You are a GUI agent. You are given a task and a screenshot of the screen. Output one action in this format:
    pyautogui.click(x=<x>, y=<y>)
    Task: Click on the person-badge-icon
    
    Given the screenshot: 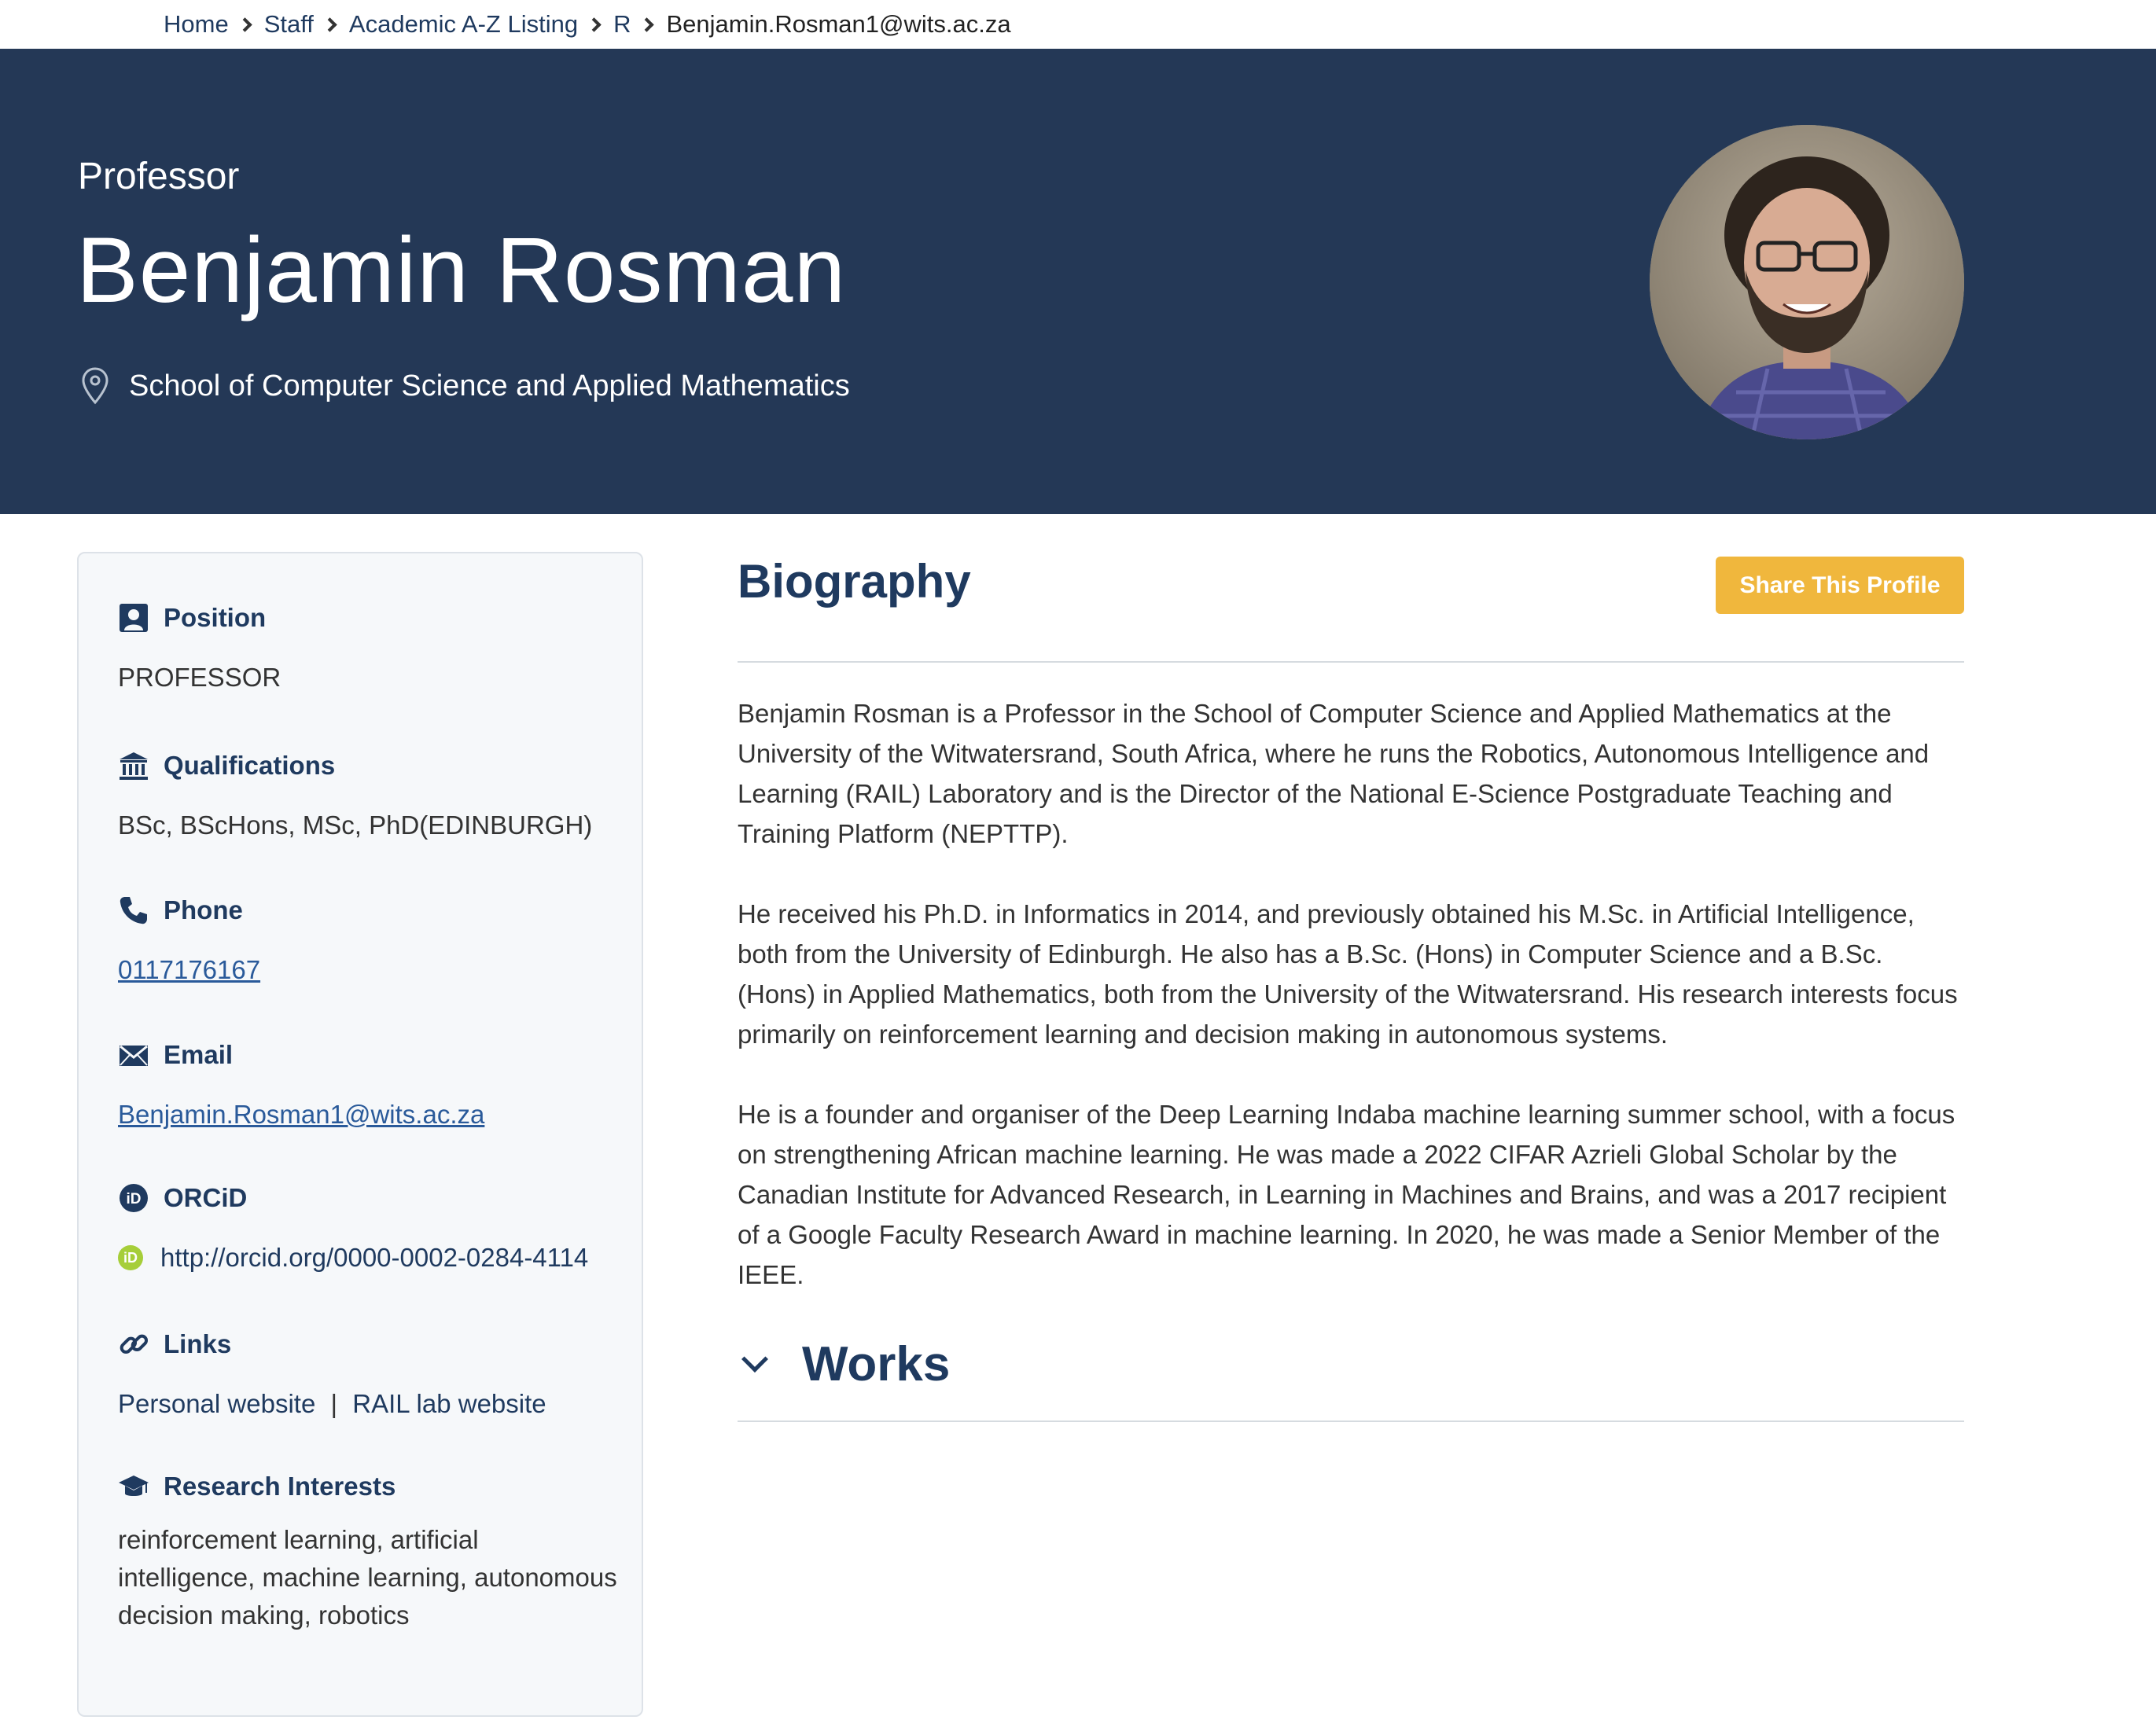 What is the action you would take?
    pyautogui.click(x=134, y=618)
    